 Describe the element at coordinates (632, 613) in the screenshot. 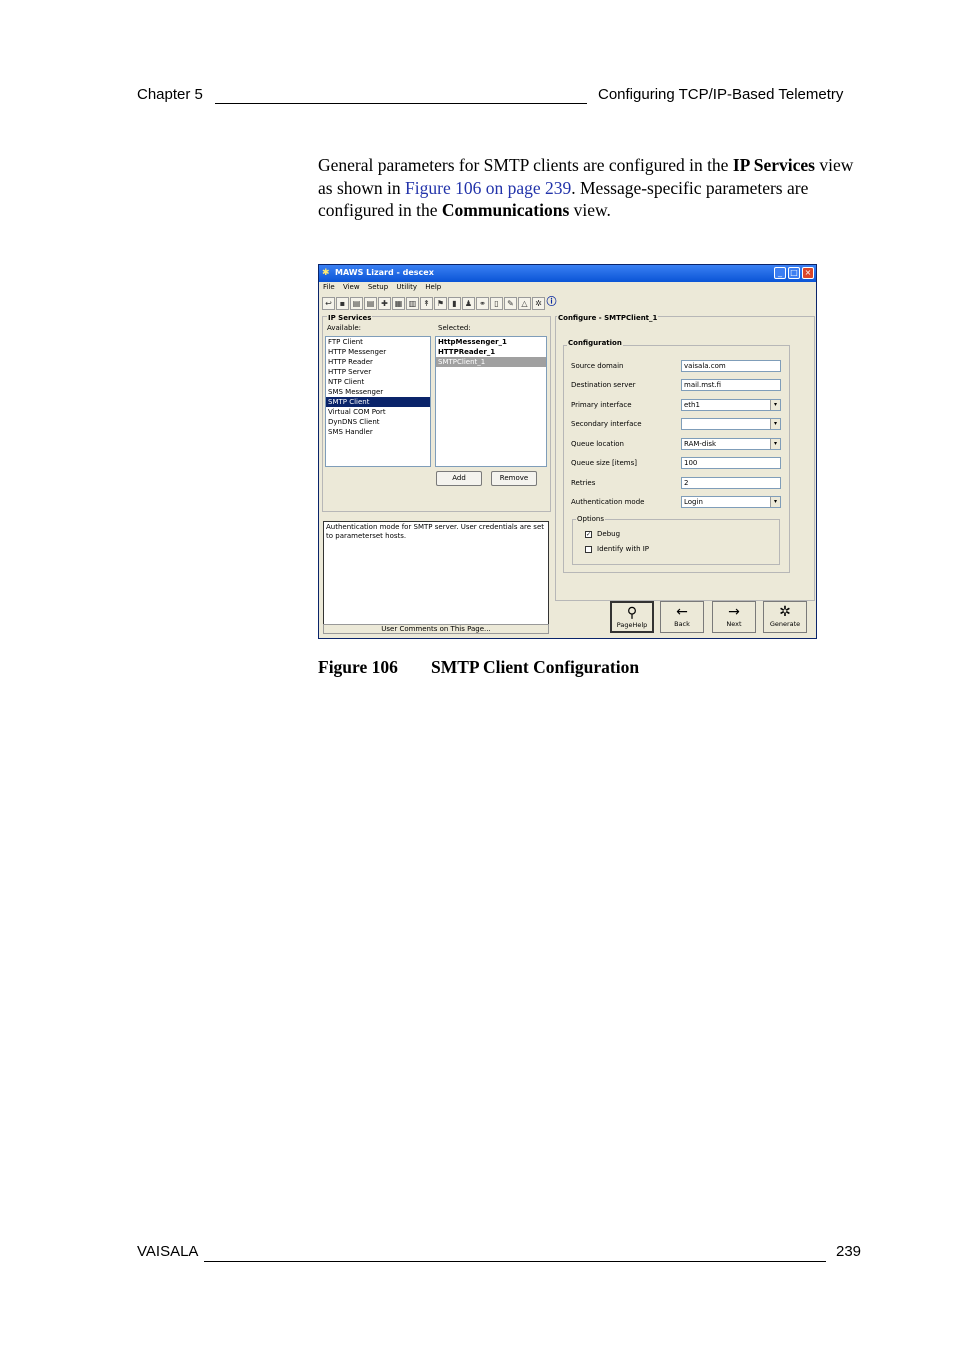

I see `pagehelp-icon: ⚲` at that location.